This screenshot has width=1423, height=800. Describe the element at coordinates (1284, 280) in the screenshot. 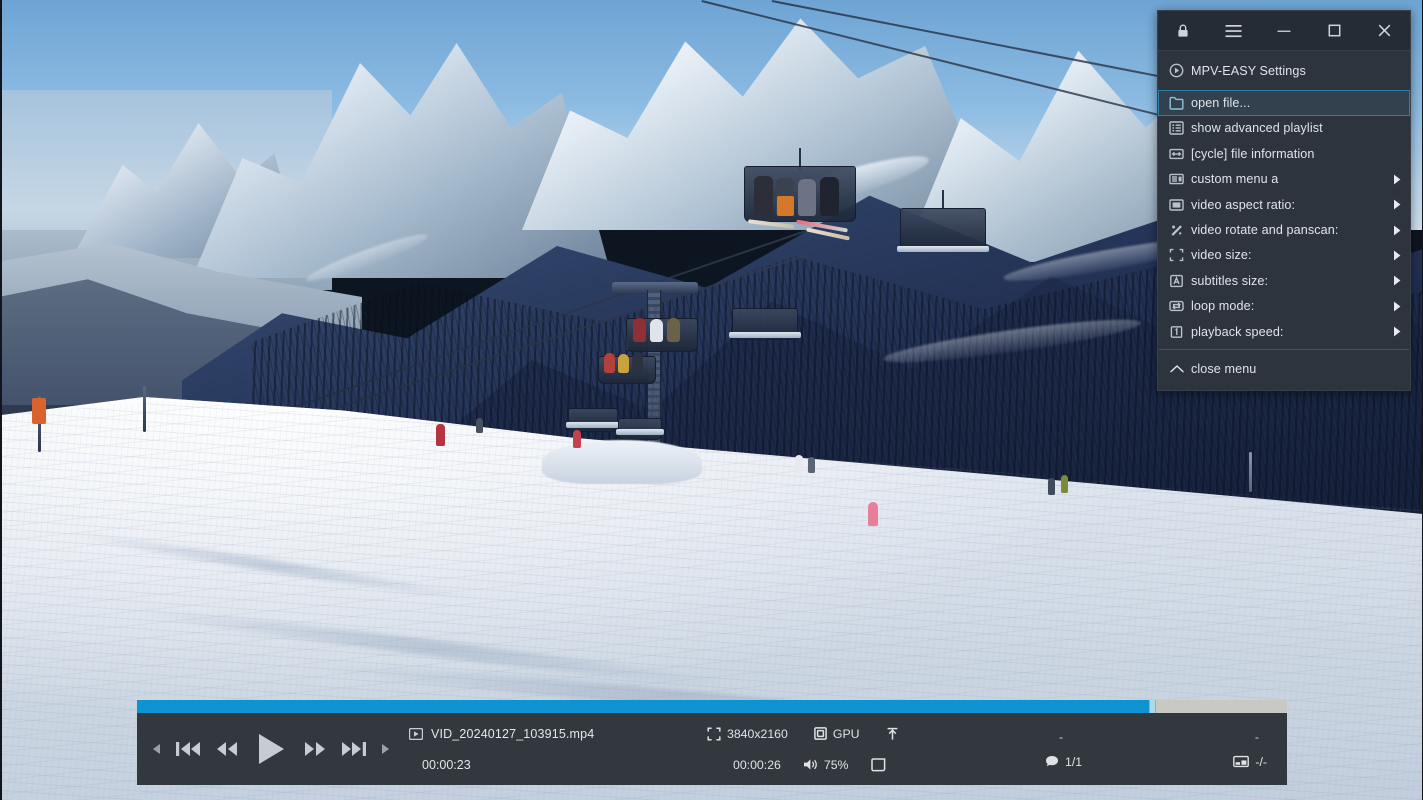

I see `menu-item-subtitles-size: subtitles size:` at that location.